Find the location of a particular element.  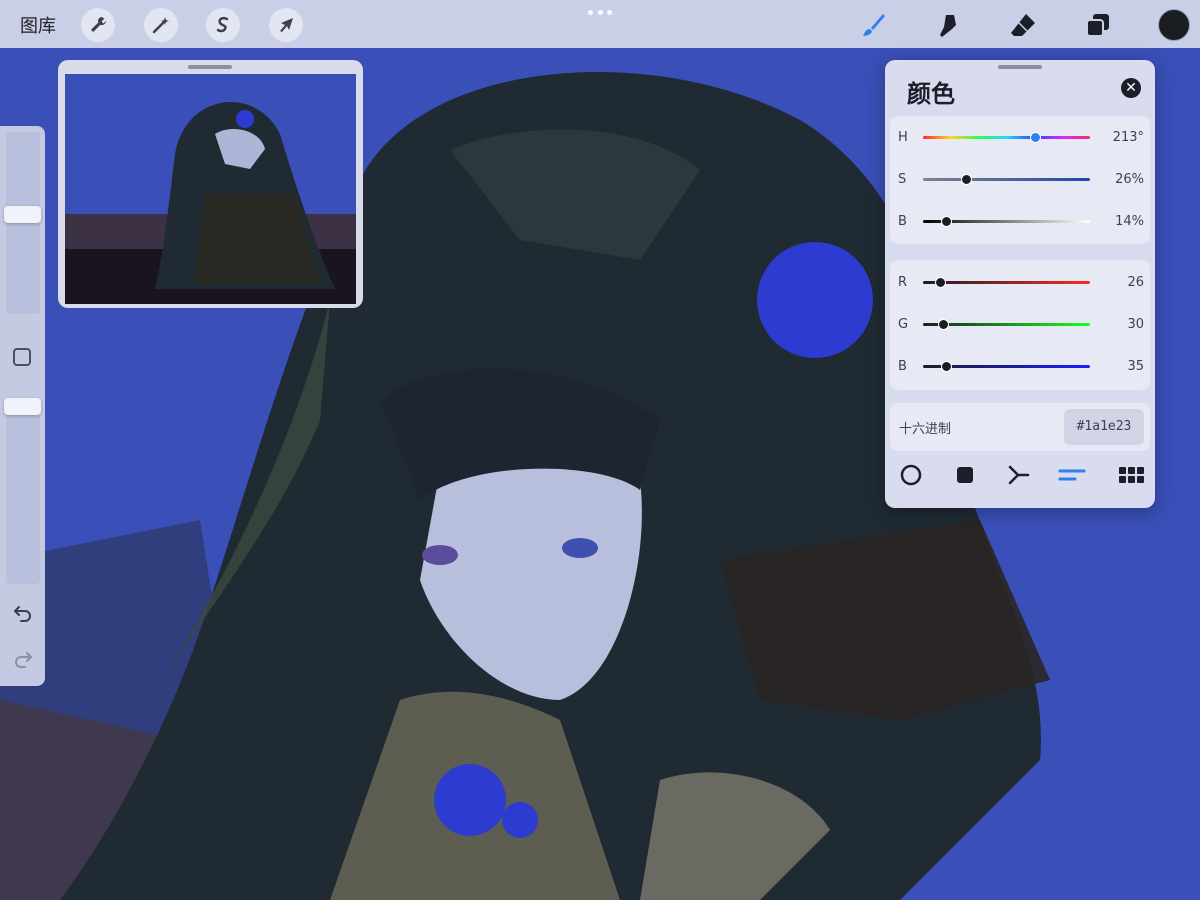

reference-window is located at coordinates (210, 184).